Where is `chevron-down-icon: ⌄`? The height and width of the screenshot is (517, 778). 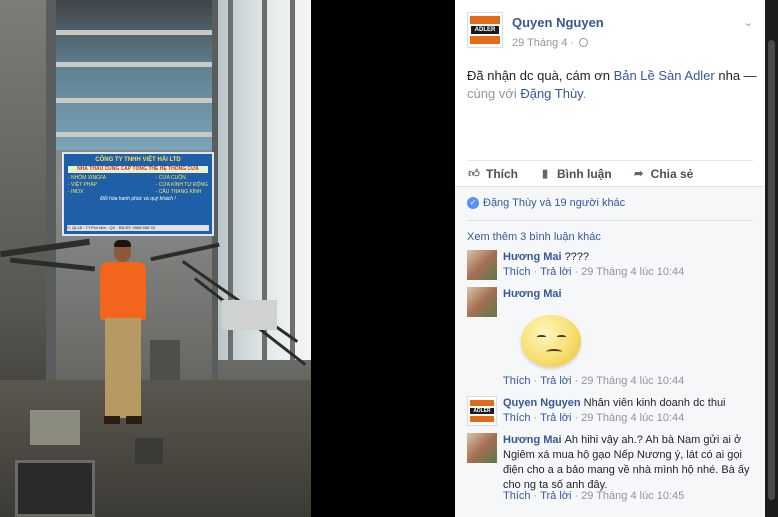
chevron-down-icon: ⌄ is located at coordinates (748, 22).